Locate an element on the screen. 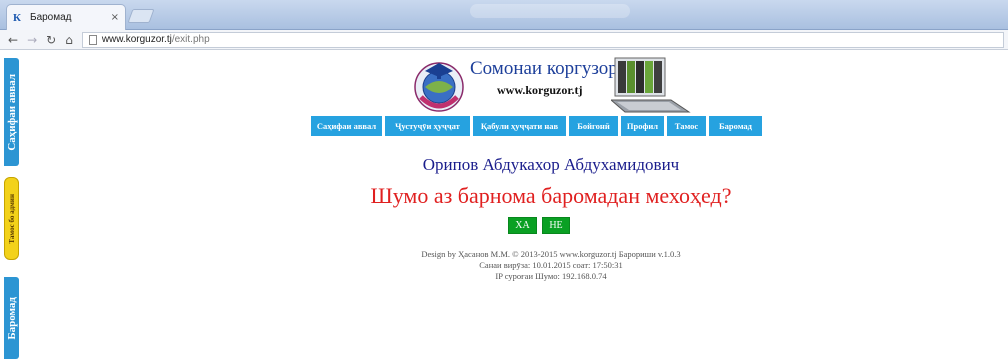  user-full-name: Орипов Абдукахор Абдухамидович is located at coordinates (551, 164).